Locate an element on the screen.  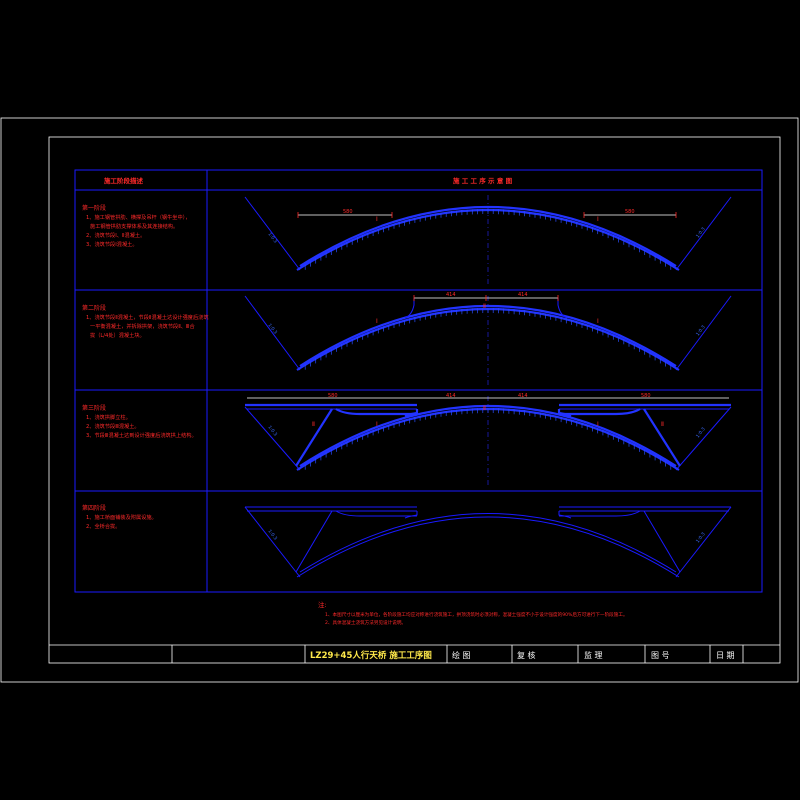
stage-2-dim-left: 414 is located at coordinates (451, 295).